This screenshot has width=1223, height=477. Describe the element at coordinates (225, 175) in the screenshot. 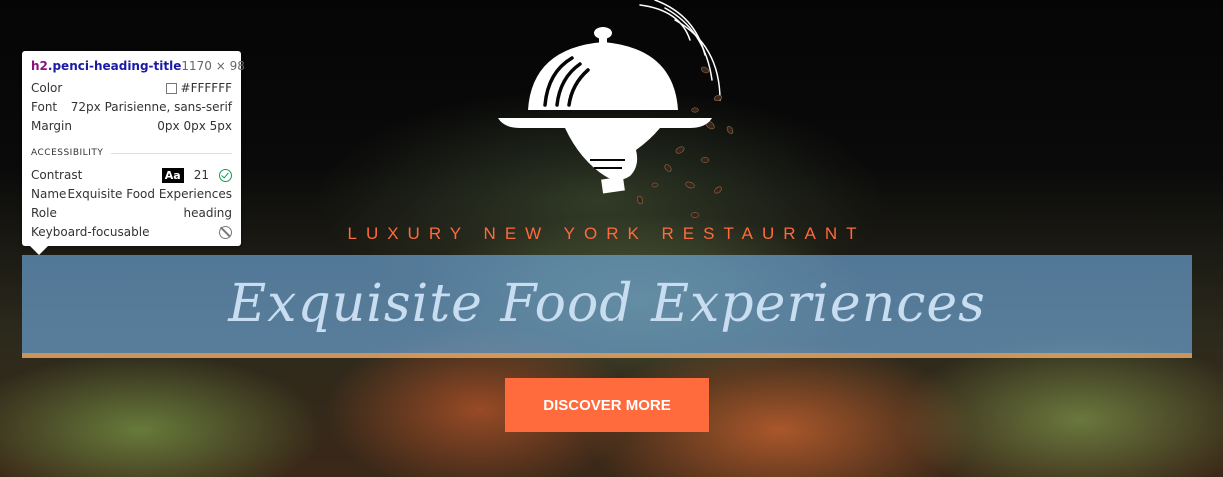

I see `checkmark-icon` at that location.